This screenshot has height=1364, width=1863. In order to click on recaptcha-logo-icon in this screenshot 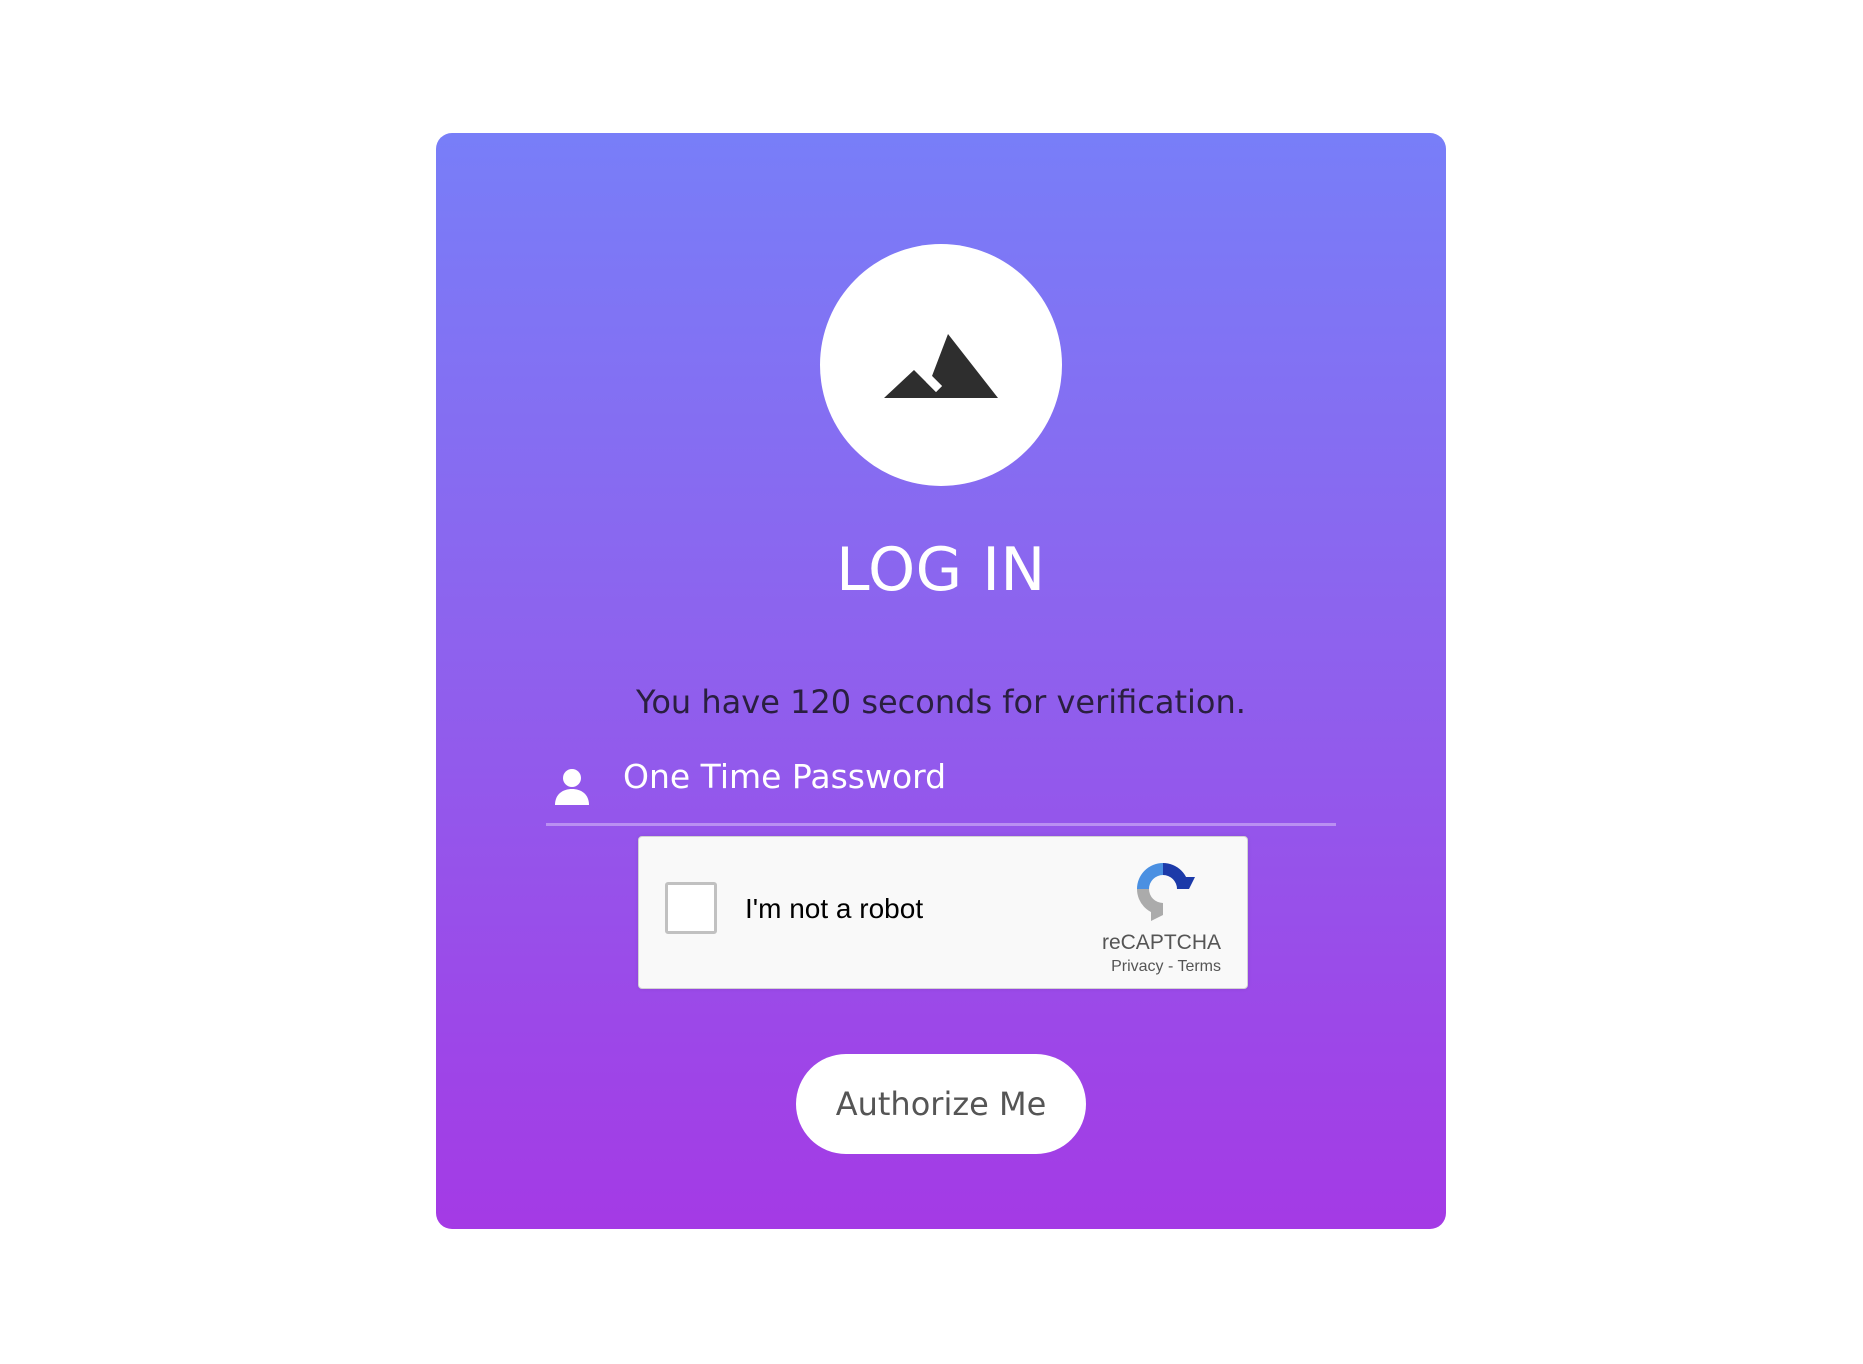, I will do `click(1166, 892)`.